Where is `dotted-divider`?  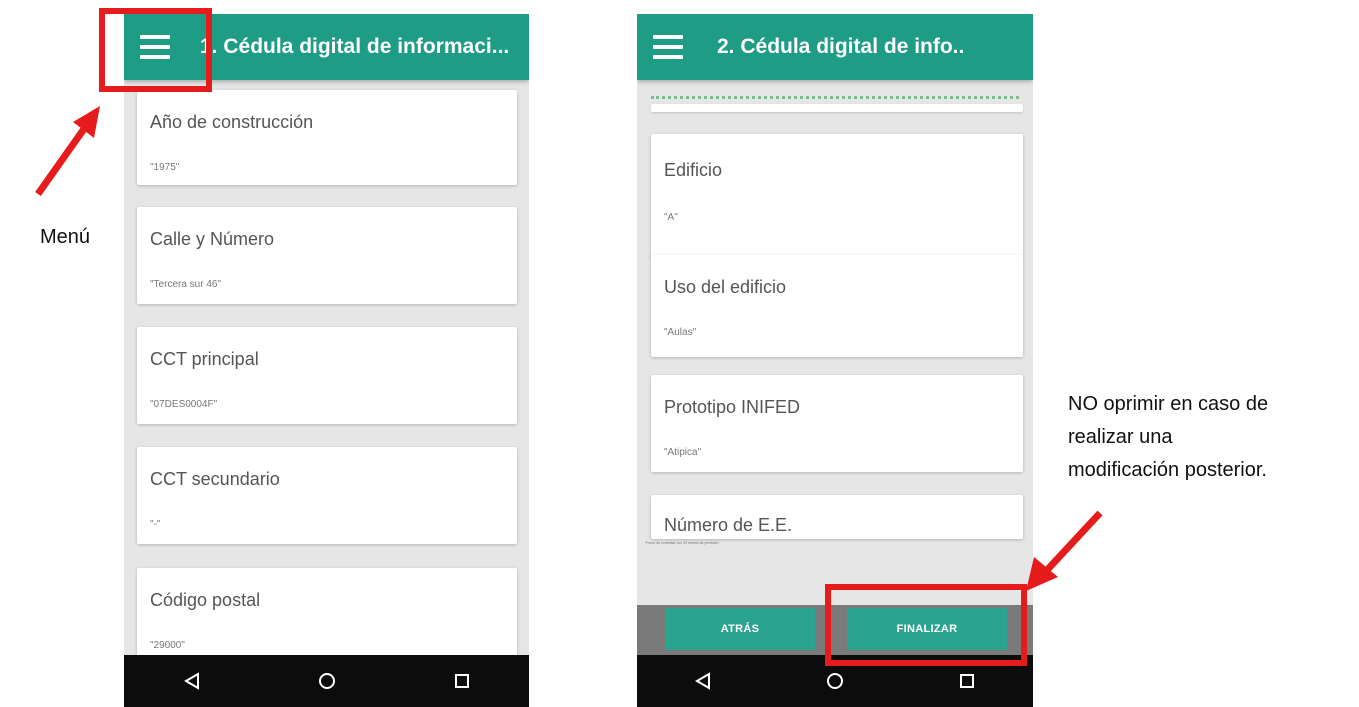
dotted-divider is located at coordinates (835, 97).